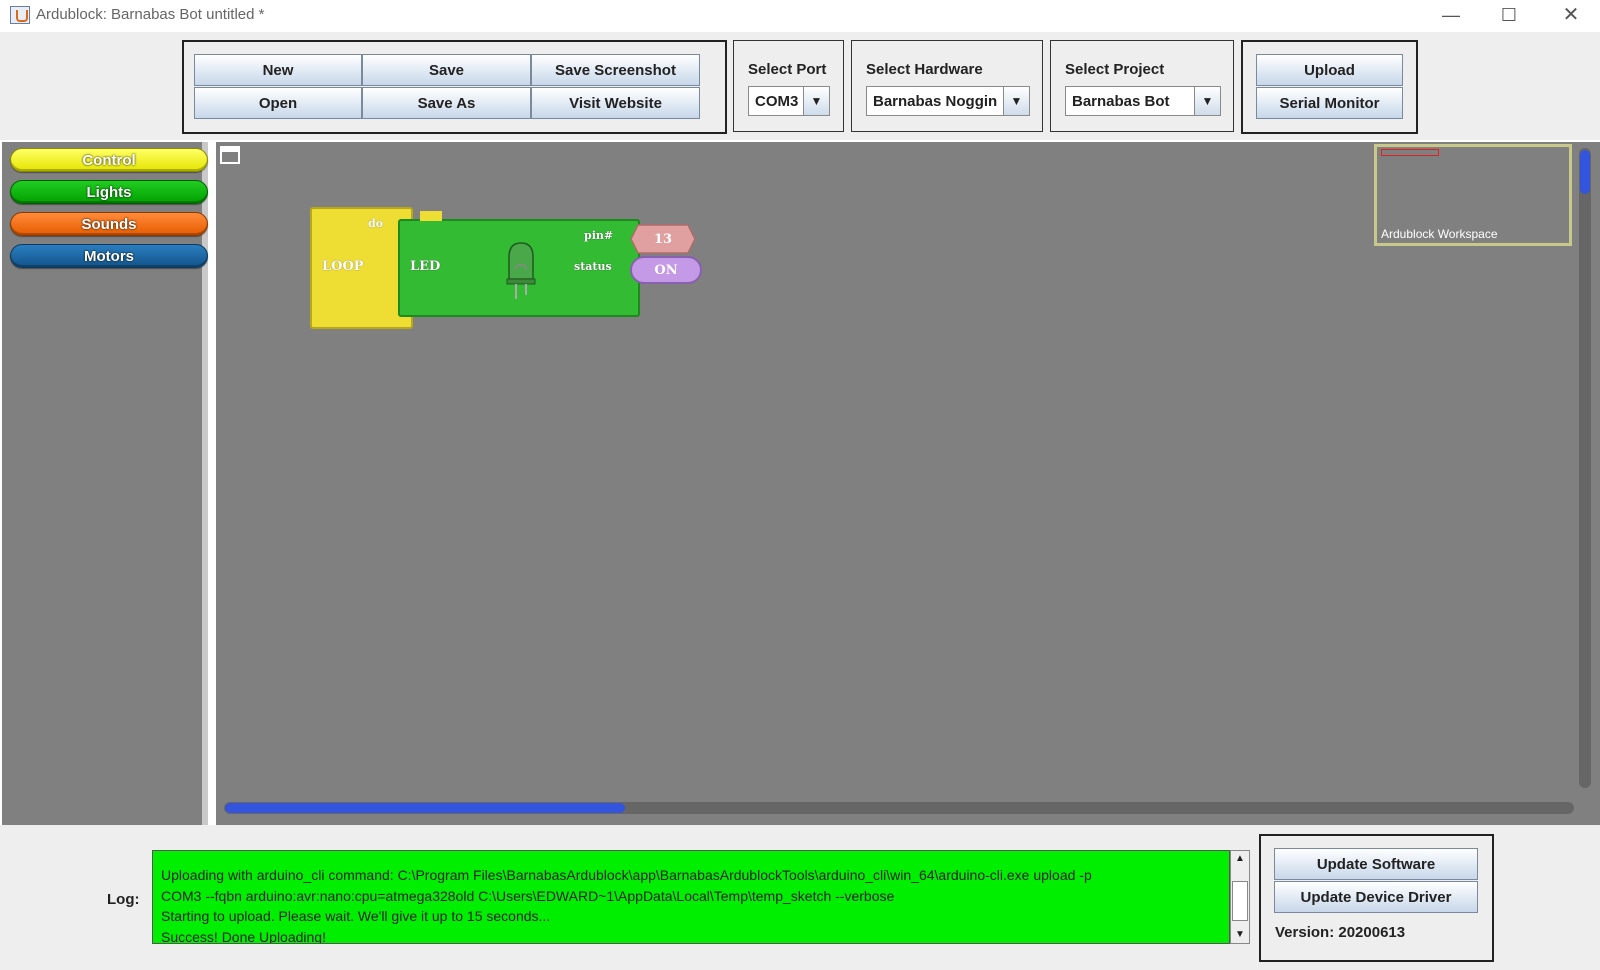 The width and height of the screenshot is (1600, 970). Describe the element at coordinates (1121, 101) in the screenshot. I see `project-value: Barnabas Bot` at that location.